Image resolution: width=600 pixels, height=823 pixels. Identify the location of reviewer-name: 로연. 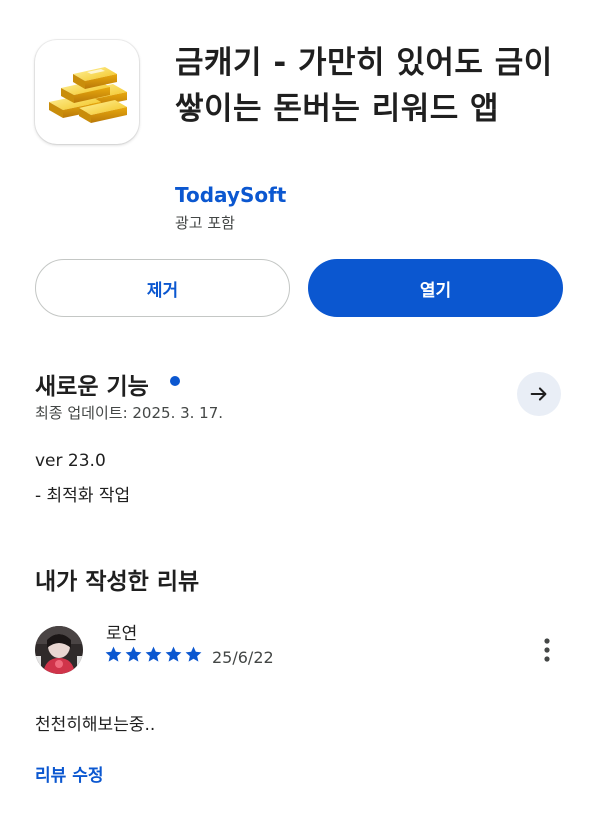
(122, 634).